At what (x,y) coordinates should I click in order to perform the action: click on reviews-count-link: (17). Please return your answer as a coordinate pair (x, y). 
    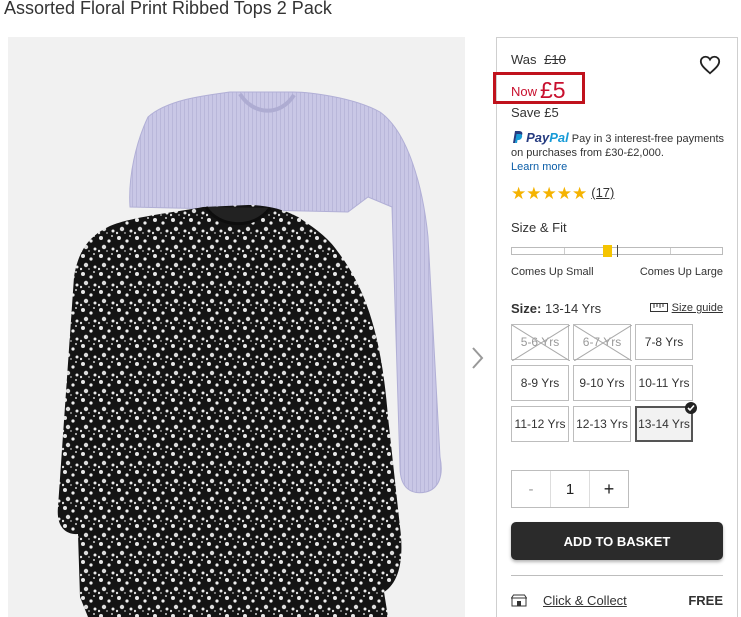
    Looking at the image, I should click on (602, 192).